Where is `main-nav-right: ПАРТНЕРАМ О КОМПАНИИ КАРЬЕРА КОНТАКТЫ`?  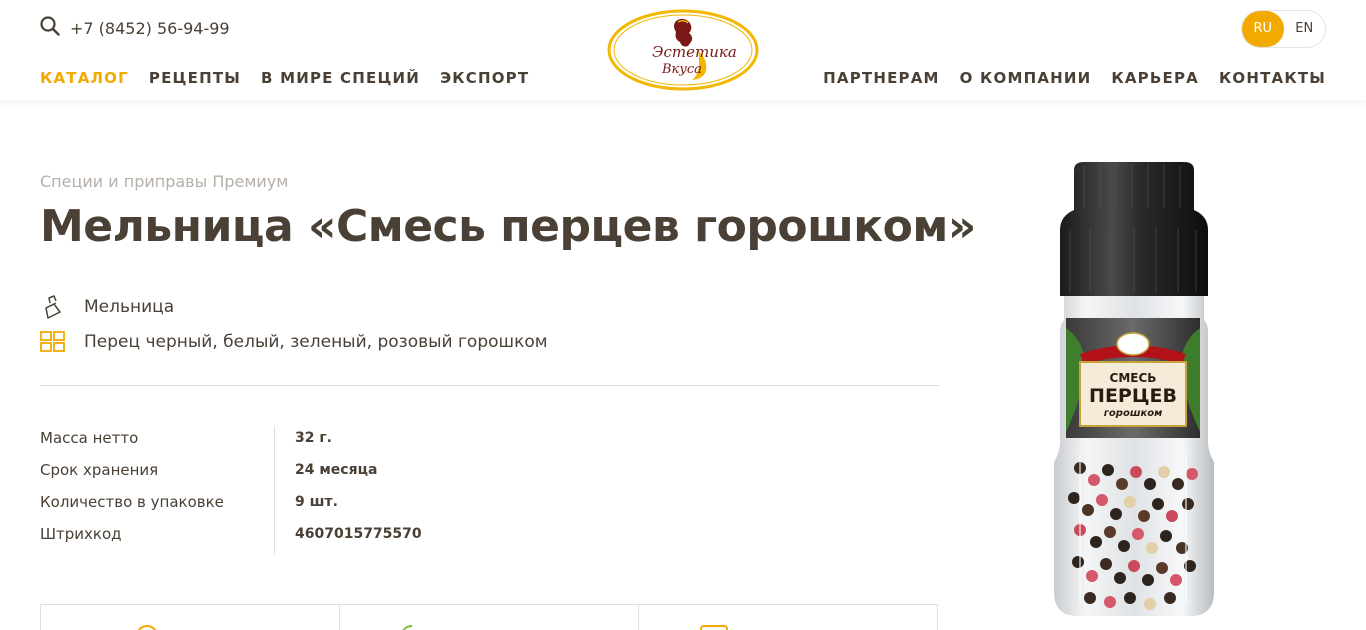
main-nav-right: ПАРТНЕРАМ О КОМПАНИИ КАРЬЕРА КОНТАКТЫ is located at coordinates (1074, 78).